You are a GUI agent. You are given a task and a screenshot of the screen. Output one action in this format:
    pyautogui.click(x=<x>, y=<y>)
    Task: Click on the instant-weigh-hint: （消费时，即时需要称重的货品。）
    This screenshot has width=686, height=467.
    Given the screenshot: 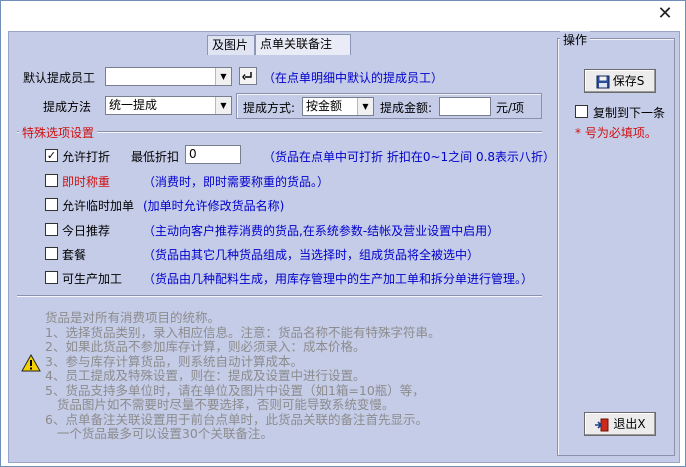 What is the action you would take?
    pyautogui.click(x=236, y=182)
    